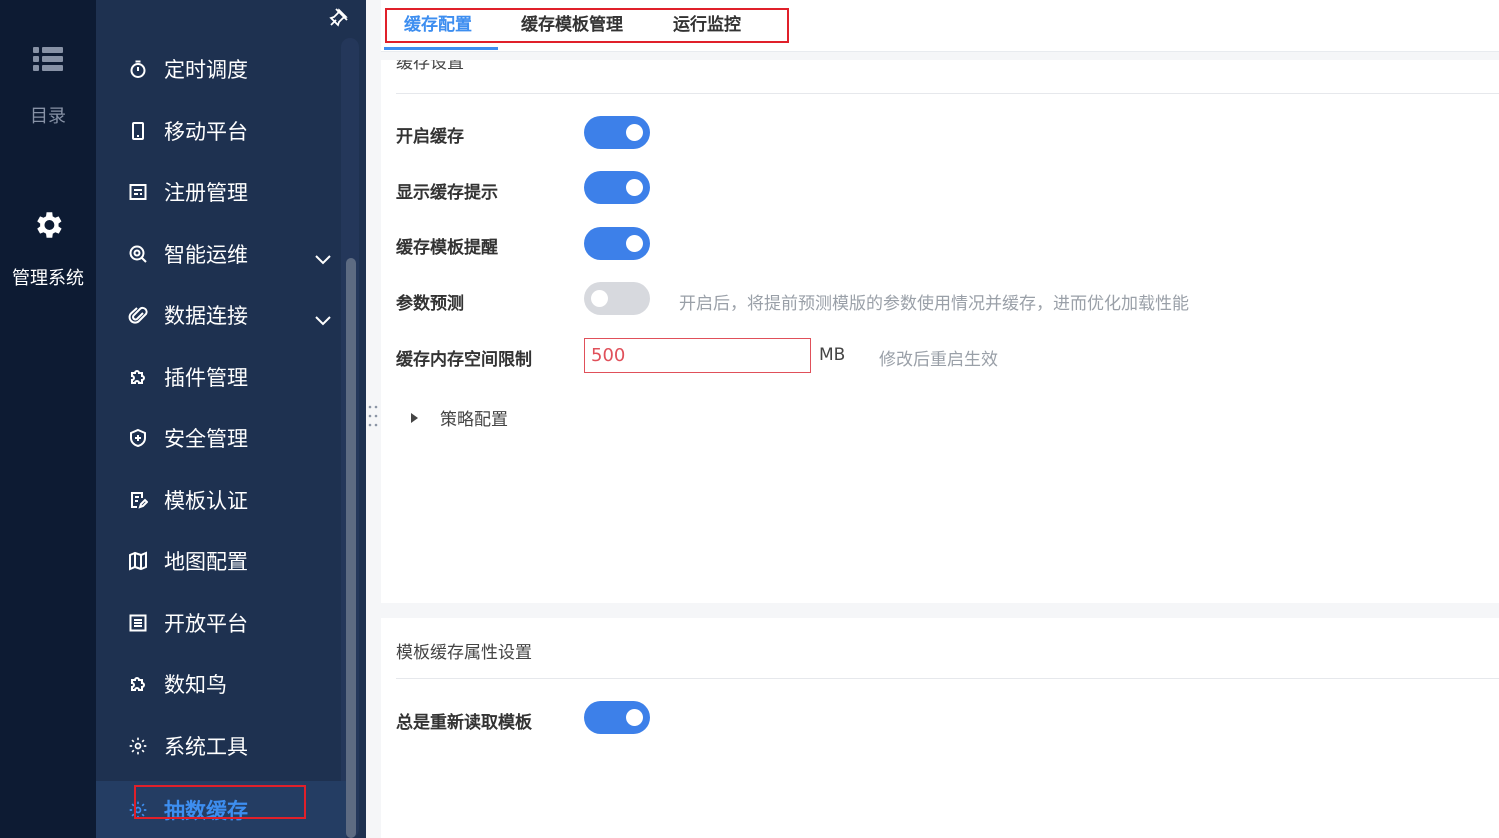 The width and height of the screenshot is (1499, 838). I want to click on timer-icon, so click(138, 69).